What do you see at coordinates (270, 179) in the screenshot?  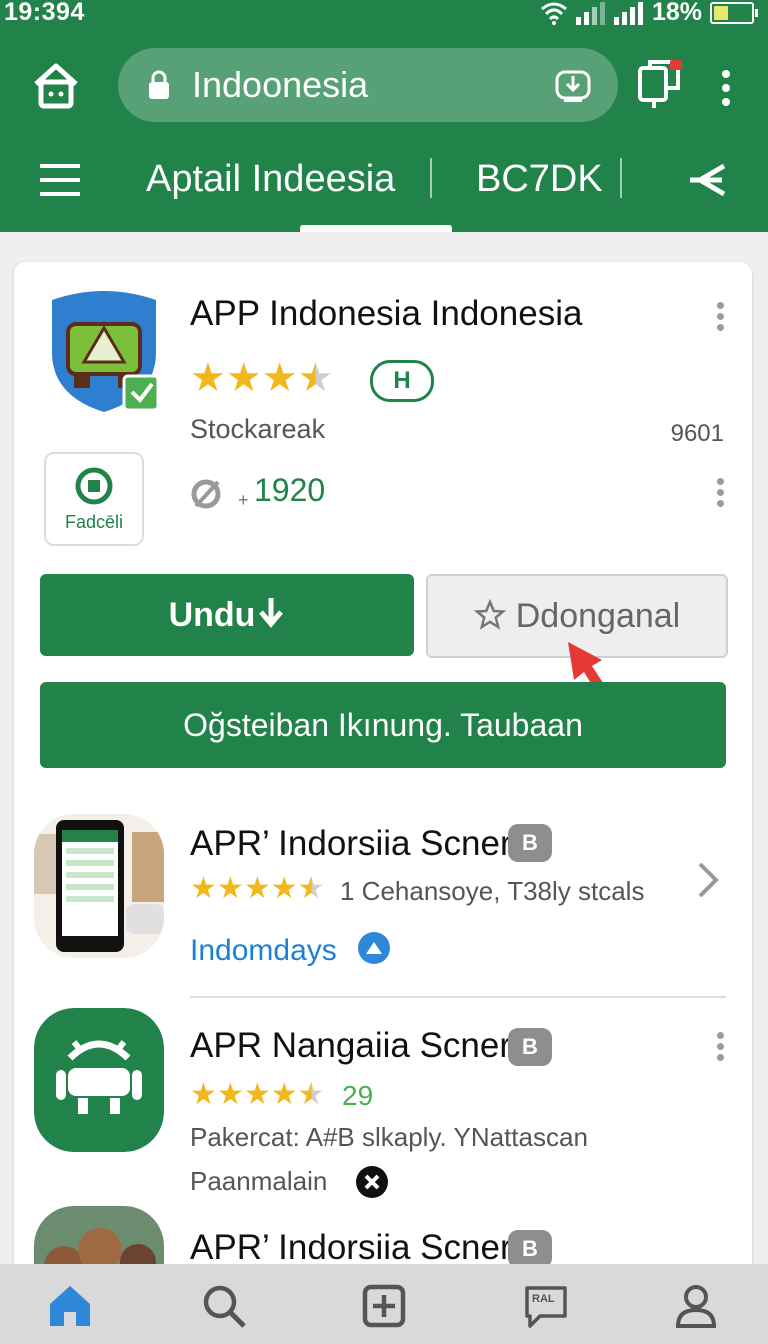 I see `nav-title: Aptail Indeesia` at bounding box center [270, 179].